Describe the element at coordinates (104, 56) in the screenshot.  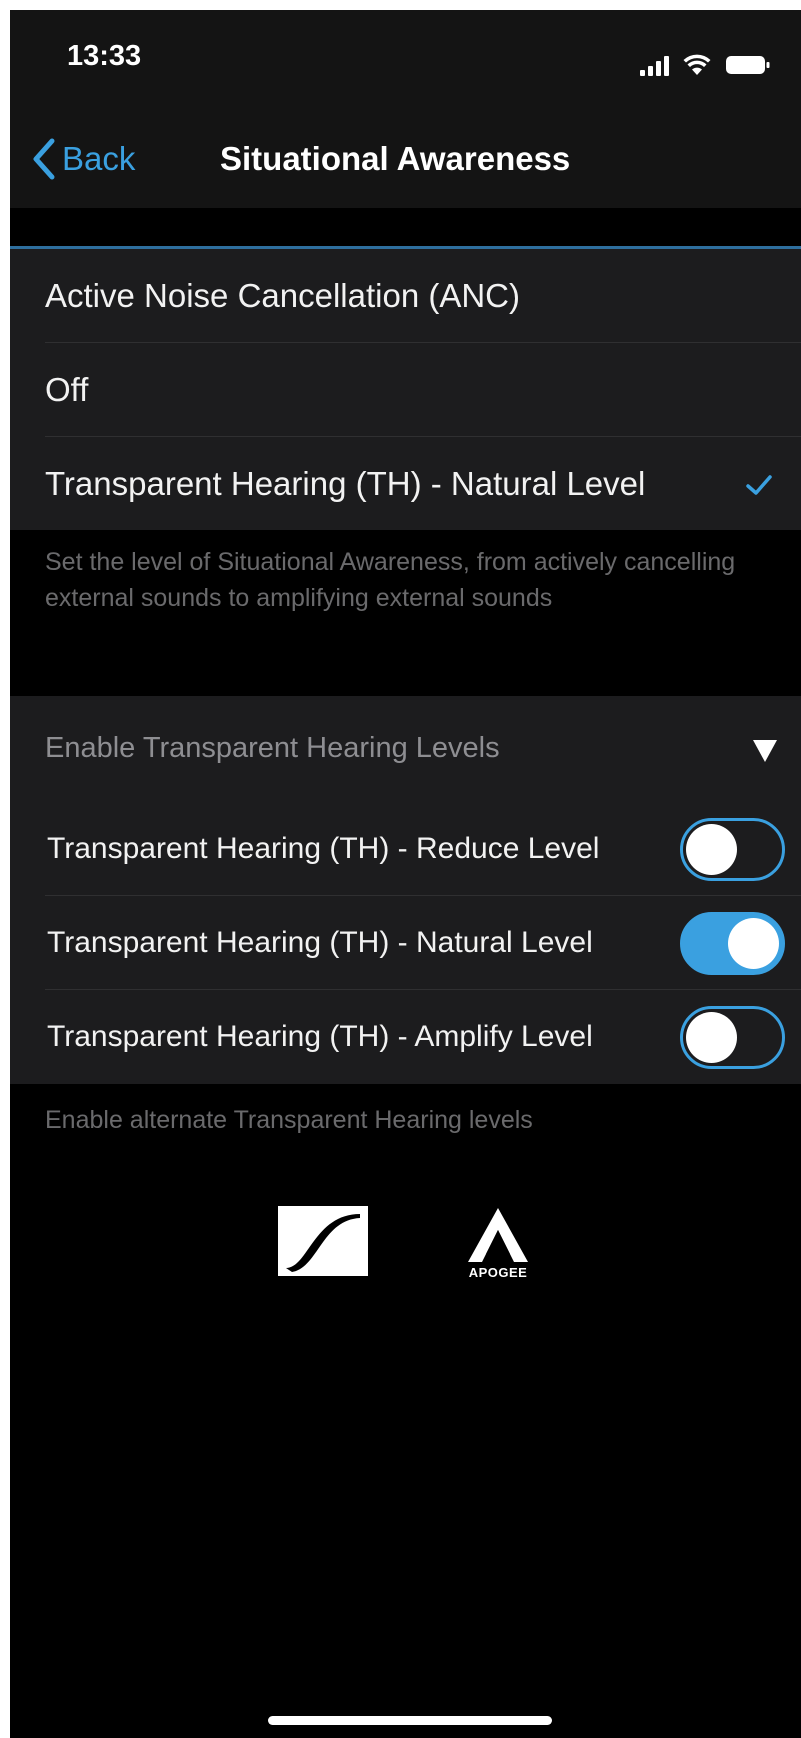
I see `status-time: 13:33` at that location.